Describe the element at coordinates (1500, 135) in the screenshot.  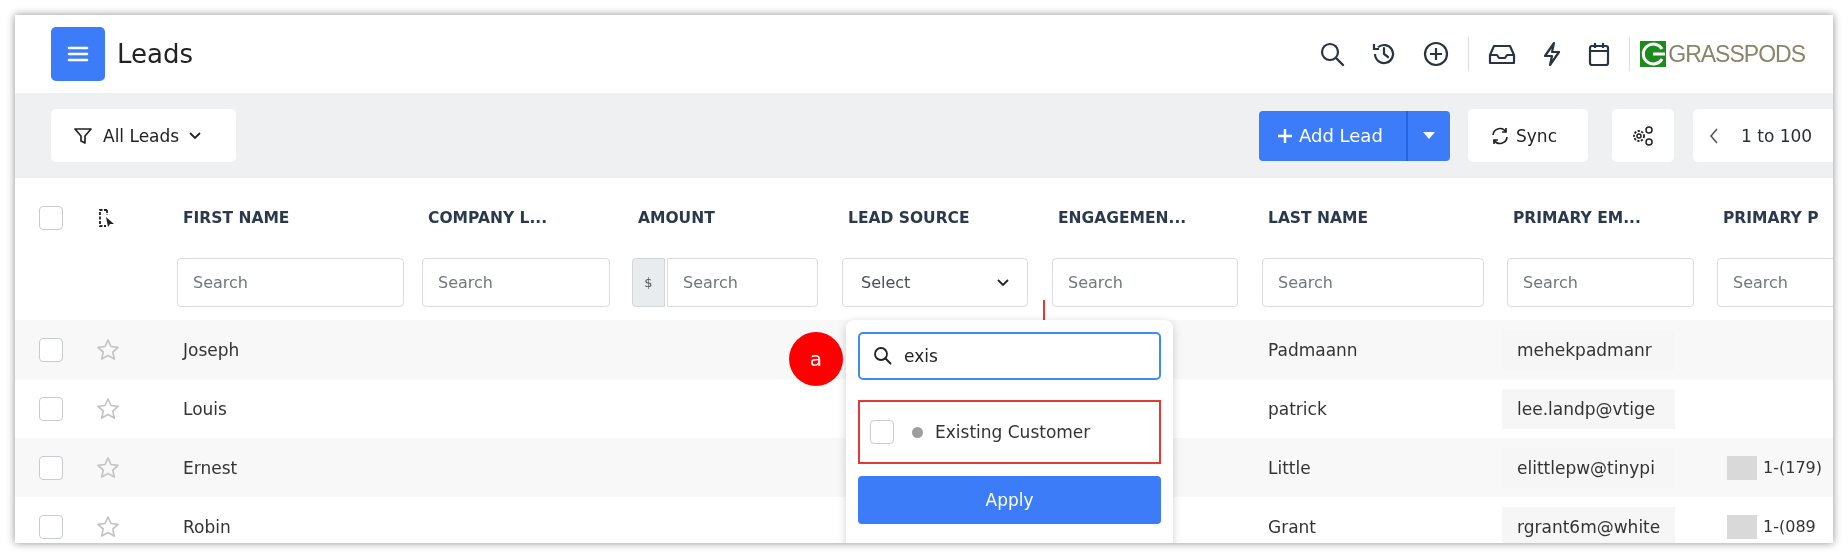
I see `sync-icon` at that location.